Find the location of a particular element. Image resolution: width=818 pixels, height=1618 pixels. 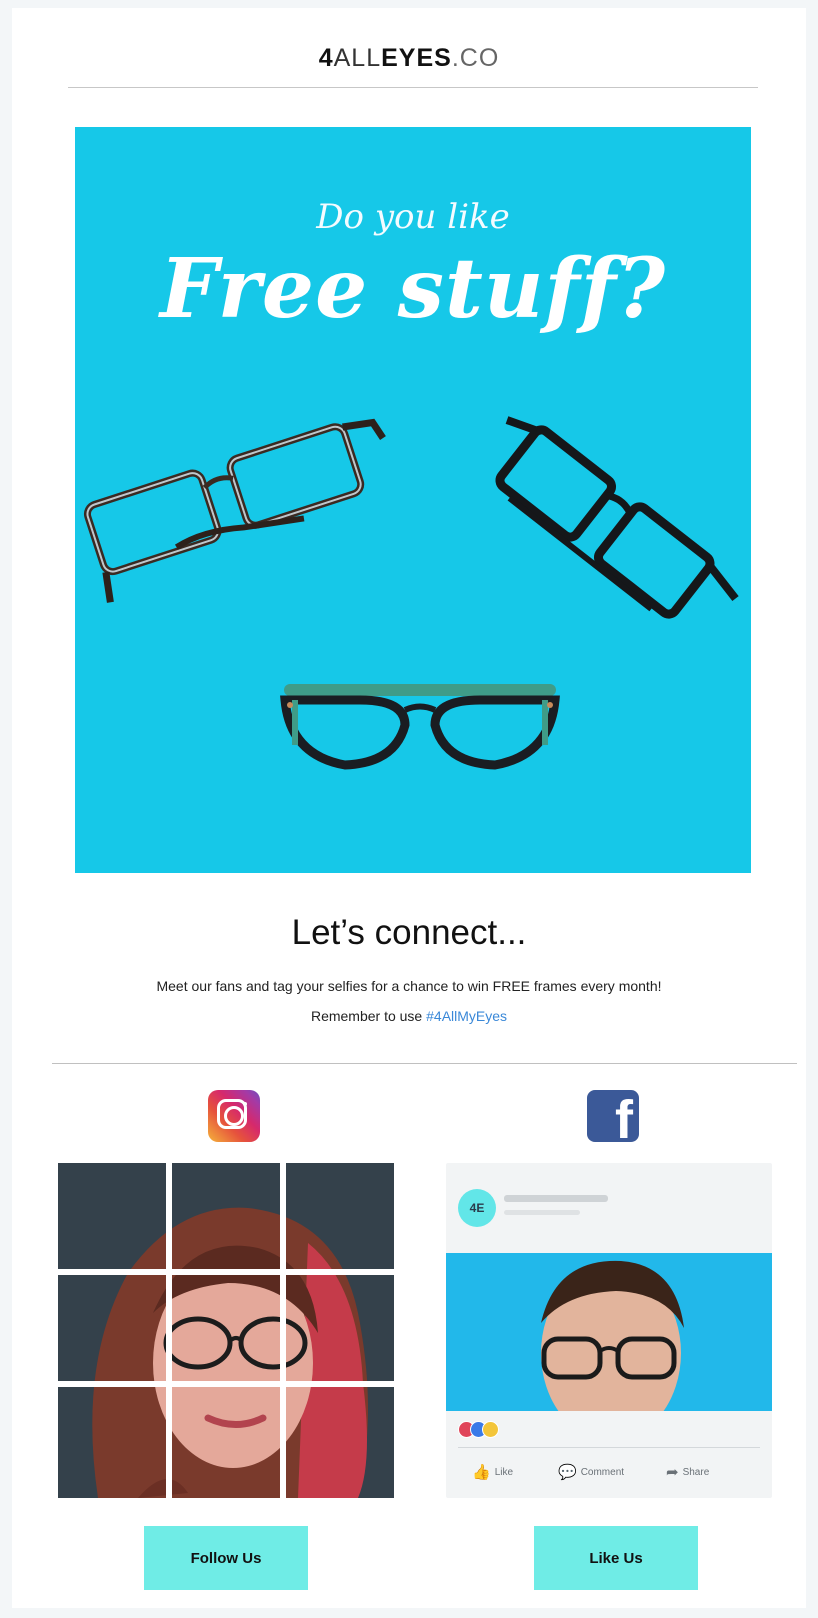

glasses-right is located at coordinates (617, 517).